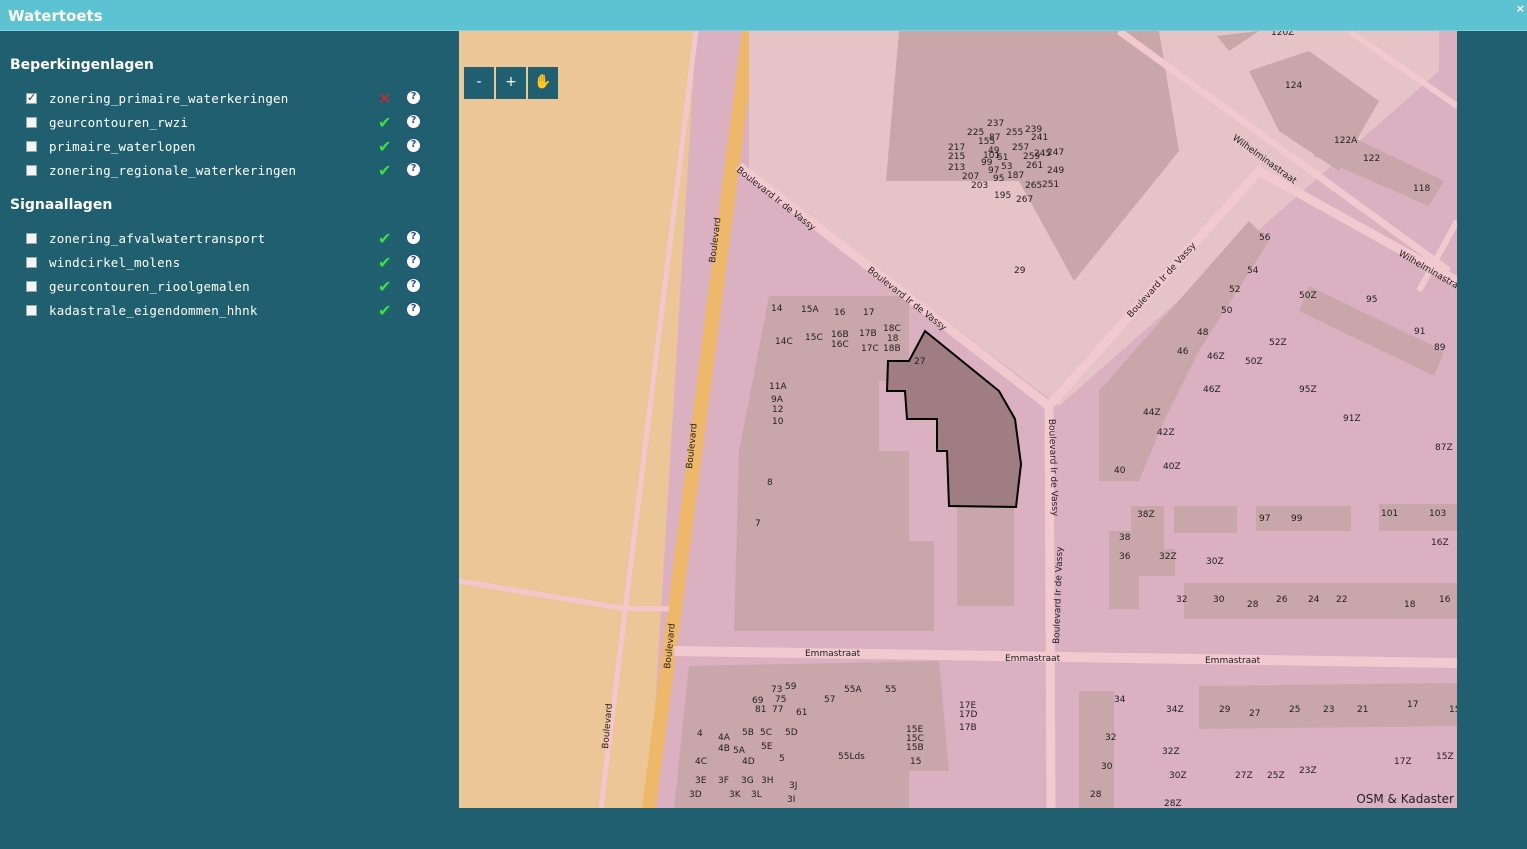 This screenshot has height=849, width=1527. Describe the element at coordinates (1050, 185) in the screenshot. I see `house-number: 251` at that location.